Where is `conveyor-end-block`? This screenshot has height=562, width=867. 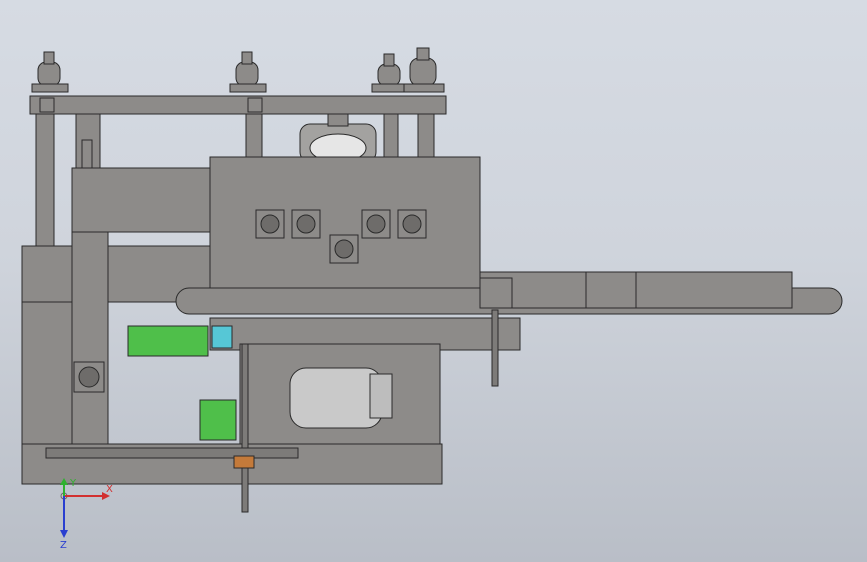
conveyor-end-block is located at coordinates (611, 290).